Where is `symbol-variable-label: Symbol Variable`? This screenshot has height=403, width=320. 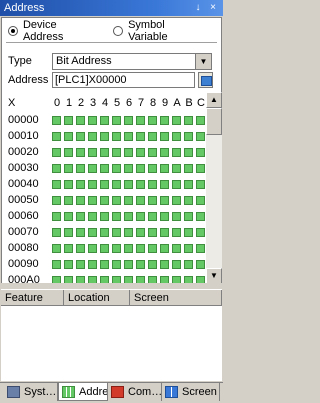 symbol-variable-label: Symbol Variable is located at coordinates (167, 31).